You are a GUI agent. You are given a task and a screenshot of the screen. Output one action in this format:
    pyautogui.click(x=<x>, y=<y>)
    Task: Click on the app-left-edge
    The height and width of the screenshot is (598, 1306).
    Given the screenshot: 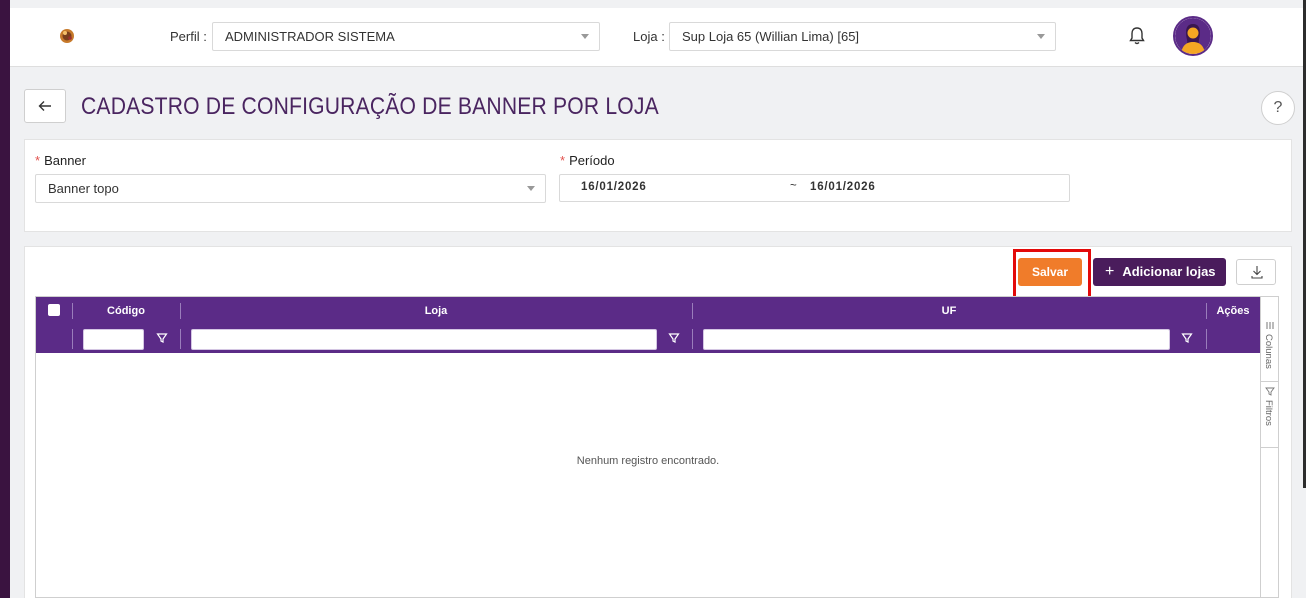 What is the action you would take?
    pyautogui.click(x=5, y=299)
    